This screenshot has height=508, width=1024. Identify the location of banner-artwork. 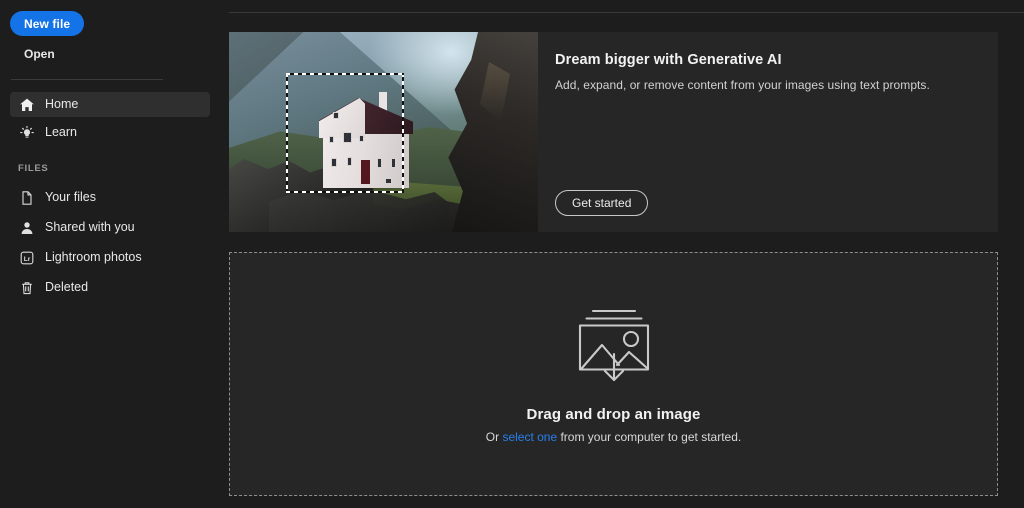
(383, 132).